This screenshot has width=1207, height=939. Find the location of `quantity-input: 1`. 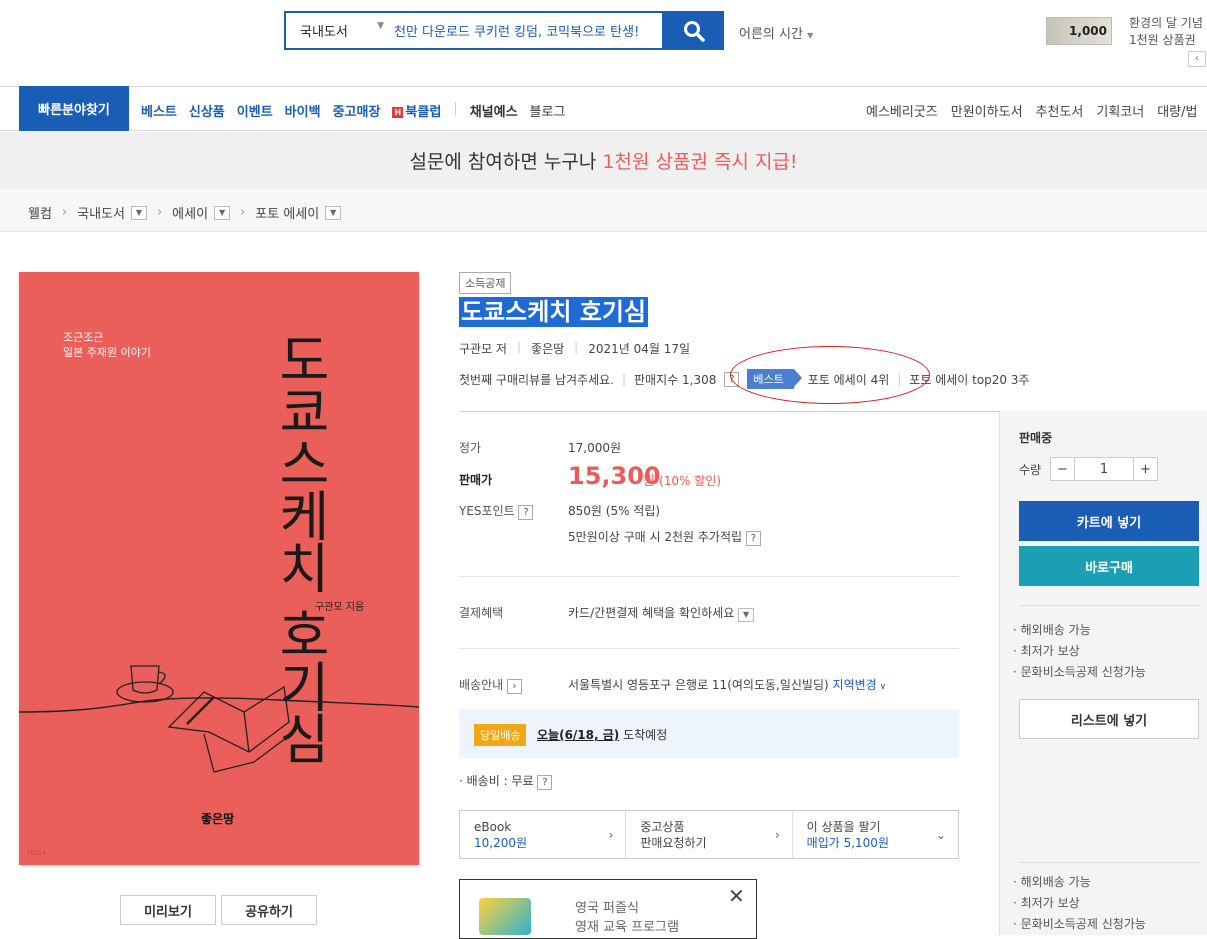

quantity-input: 1 is located at coordinates (1104, 469).